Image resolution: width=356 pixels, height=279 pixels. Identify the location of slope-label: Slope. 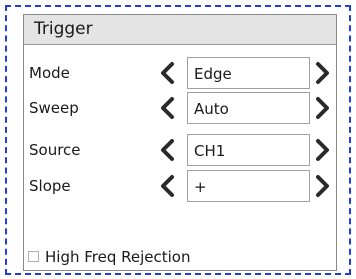
(50, 186).